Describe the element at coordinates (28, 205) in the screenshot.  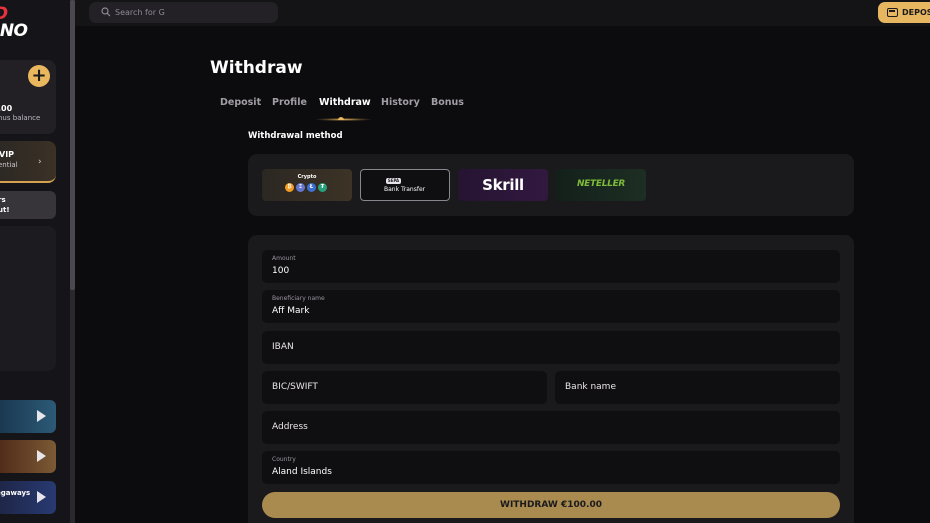
I see `promo-card` at that location.